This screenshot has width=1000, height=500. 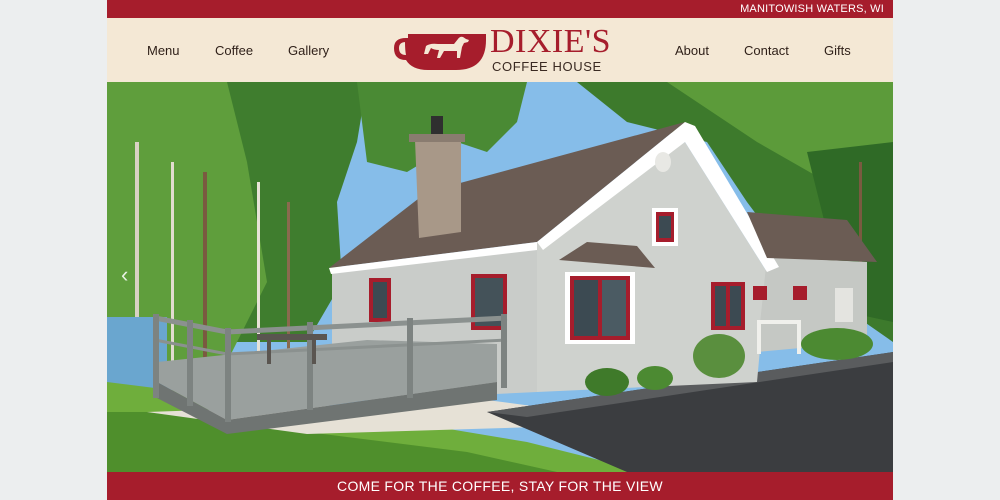 What do you see at coordinates (500, 9) in the screenshot?
I see `top-bar: MANITOWISH WATERS, WI` at bounding box center [500, 9].